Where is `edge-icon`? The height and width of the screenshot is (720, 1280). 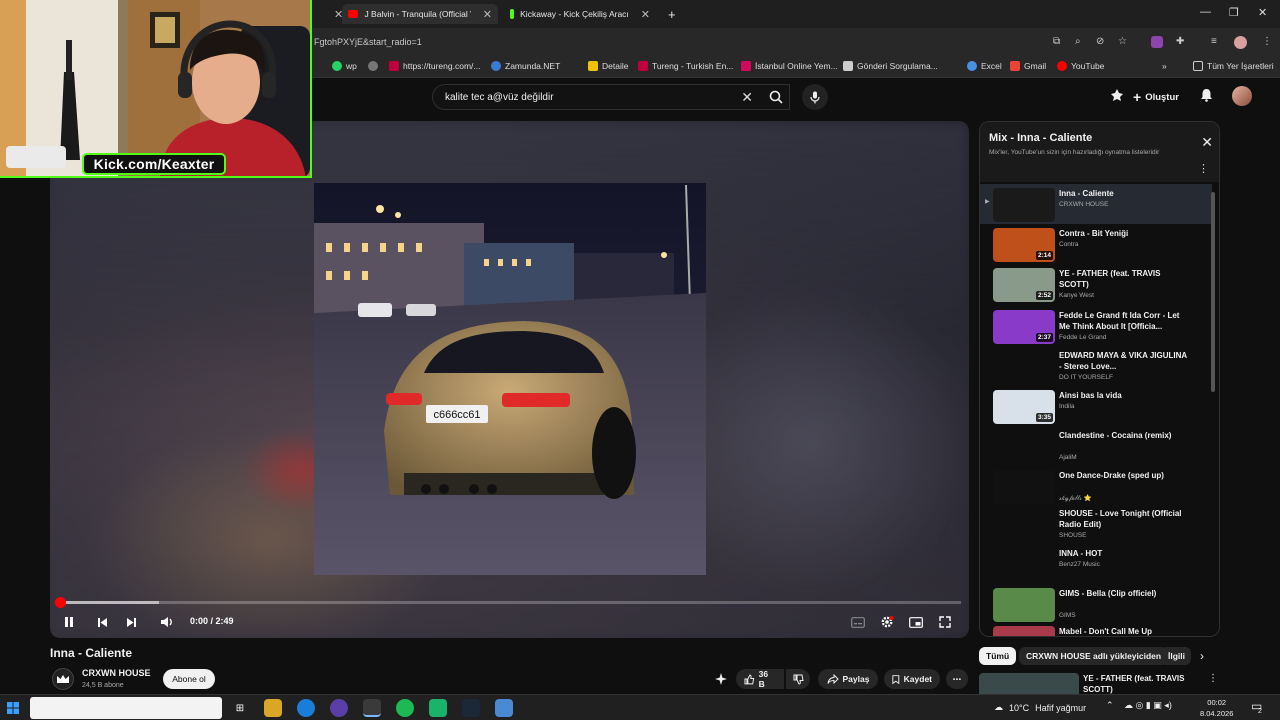 edge-icon is located at coordinates (306, 708).